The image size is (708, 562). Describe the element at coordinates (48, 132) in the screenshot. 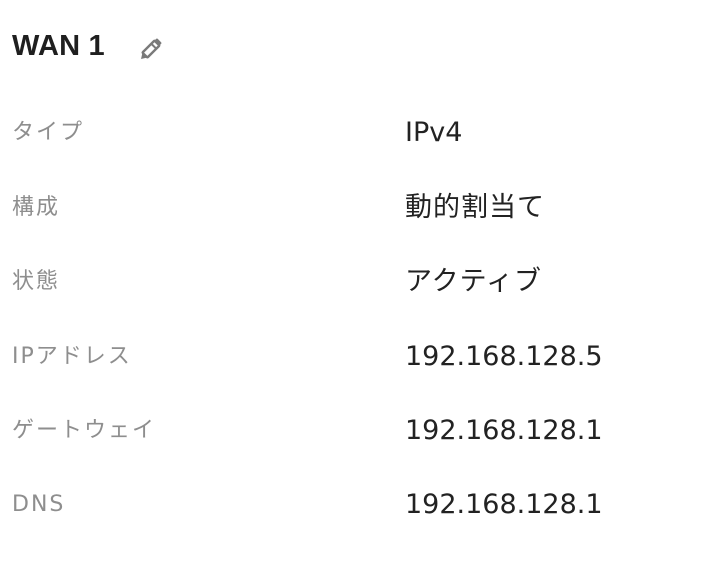

I see `type-label: タイプ` at that location.